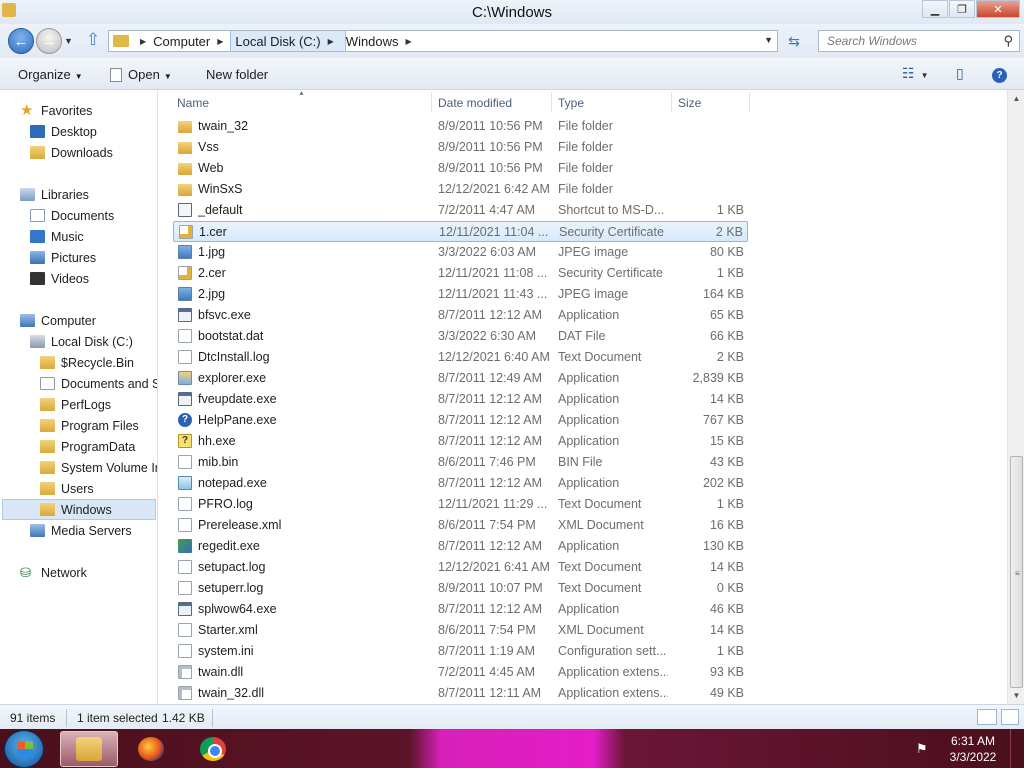 This screenshot has width=1024, height=768. What do you see at coordinates (141, 74) in the screenshot?
I see `open-button: Open ▼` at bounding box center [141, 74].